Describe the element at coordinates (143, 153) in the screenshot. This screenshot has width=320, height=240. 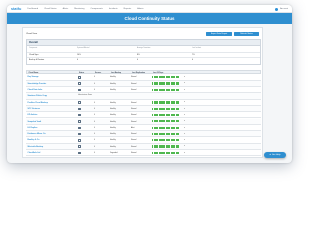
I see `table-row: CloudSafe Ltd 4 Degraded Normal ▾` at that location.